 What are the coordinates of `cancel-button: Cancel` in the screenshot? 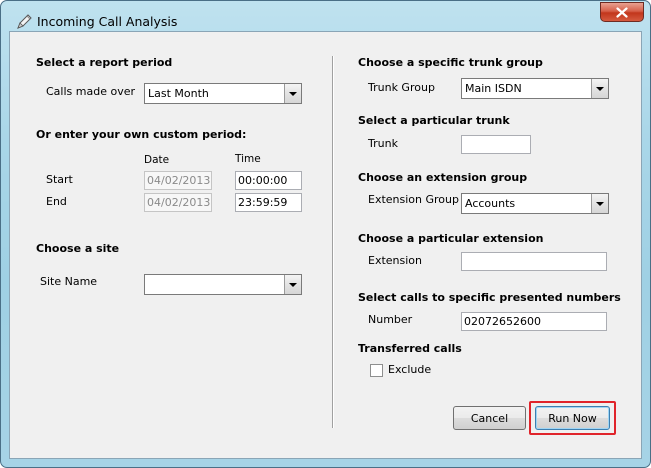 It's located at (489, 418).